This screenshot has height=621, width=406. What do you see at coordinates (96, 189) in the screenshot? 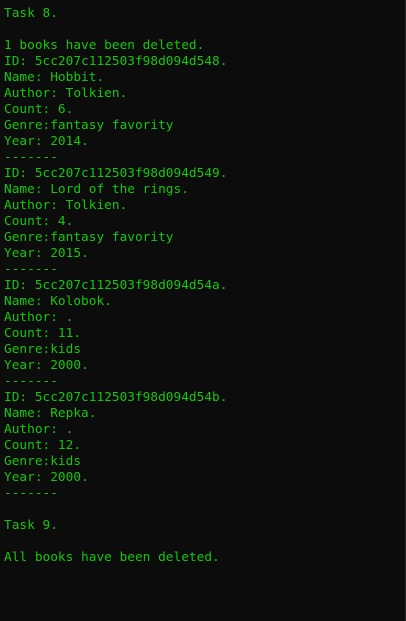
I see `console-line: Name: Lord of the rings.` at bounding box center [96, 189].